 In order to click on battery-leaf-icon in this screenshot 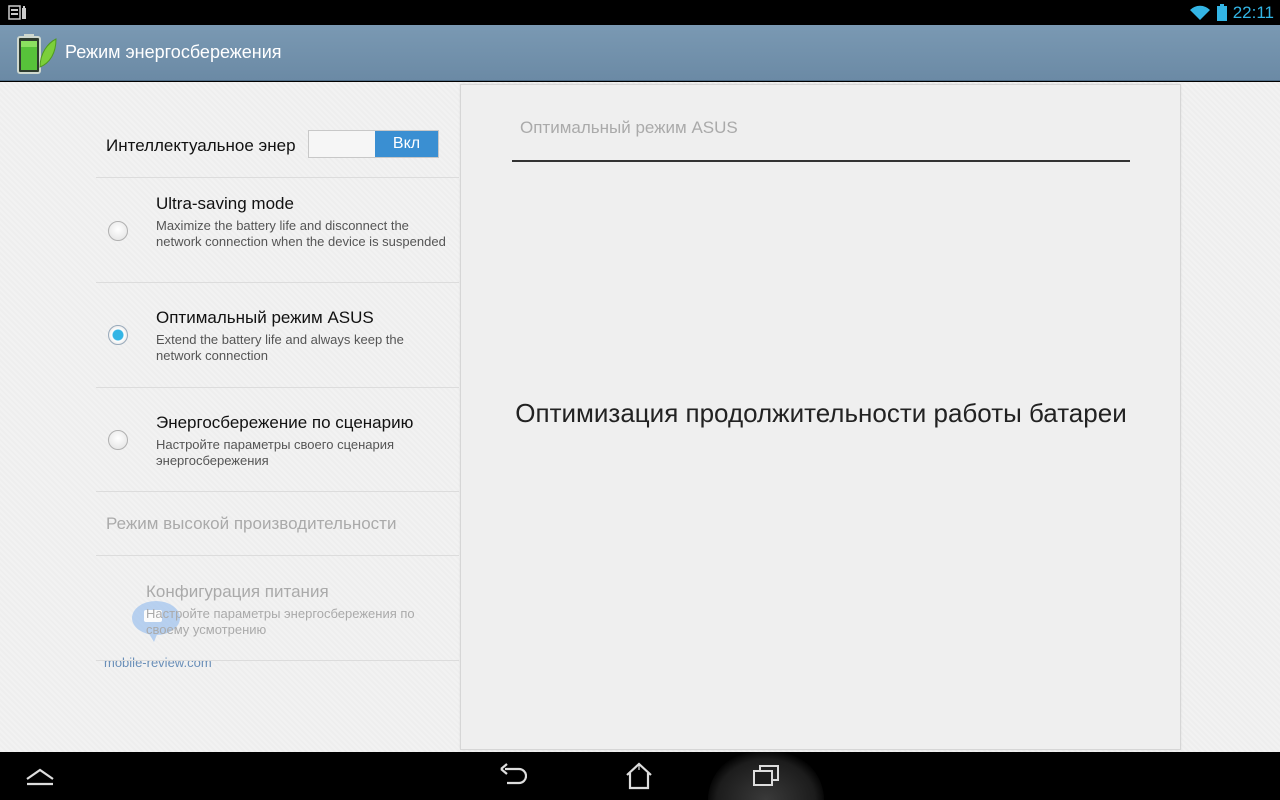, I will do `click(35, 53)`.